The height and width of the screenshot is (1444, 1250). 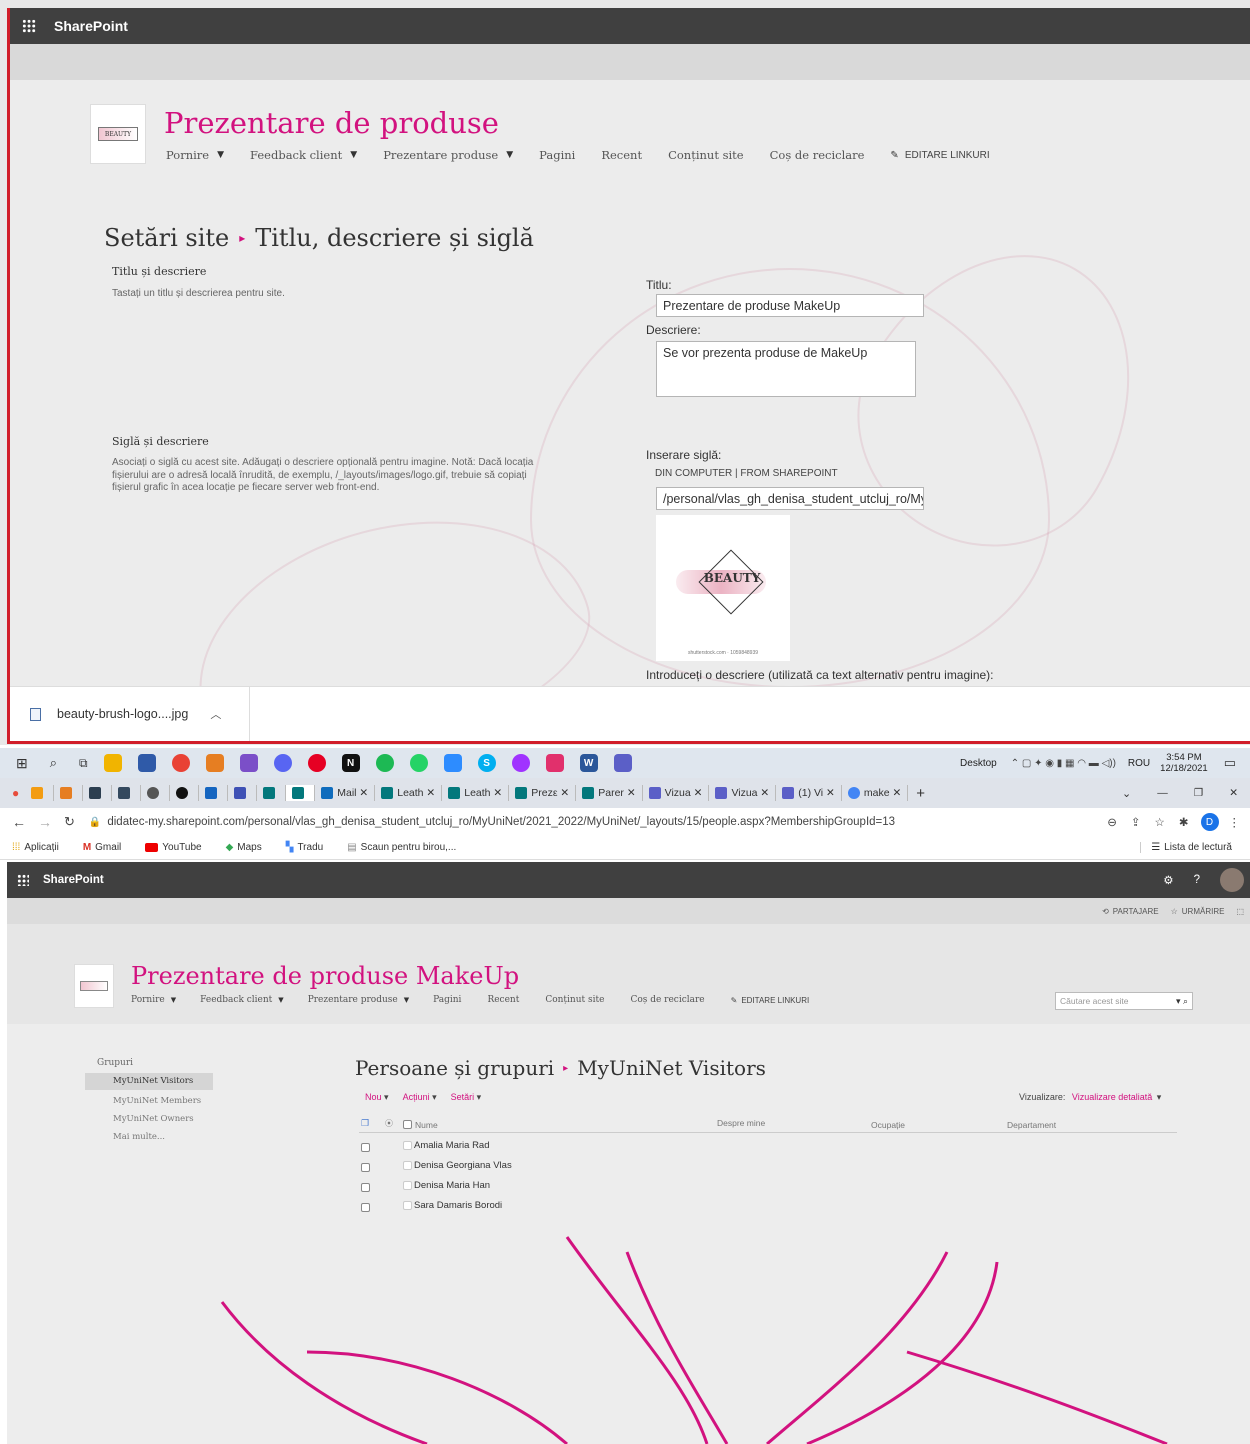 What do you see at coordinates (1182, 1001) in the screenshot?
I see `search-icon: ▾ ⌕` at bounding box center [1182, 1001].